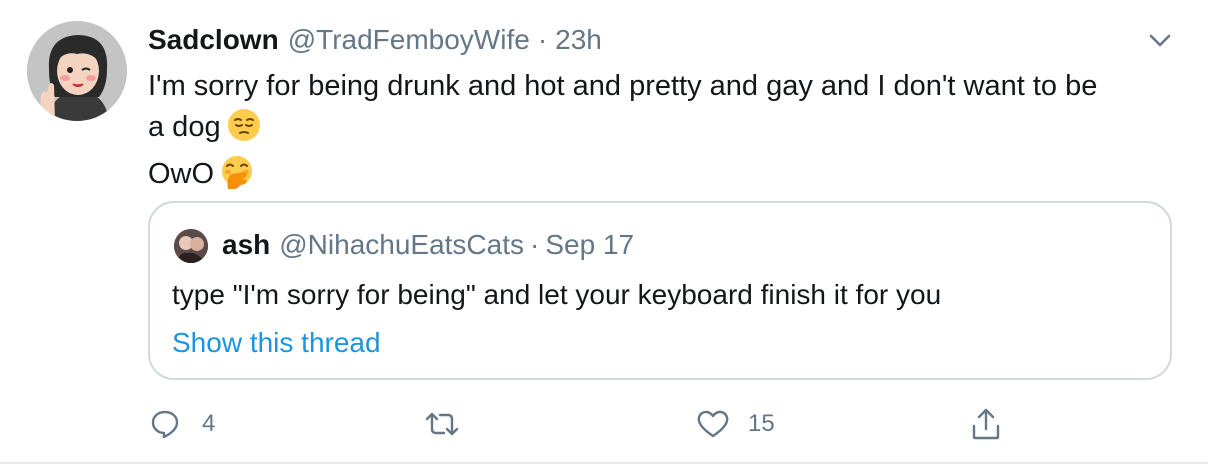 The height and width of the screenshot is (466, 1208). I want to click on tweet-text-fragment: OwO, so click(181, 174).